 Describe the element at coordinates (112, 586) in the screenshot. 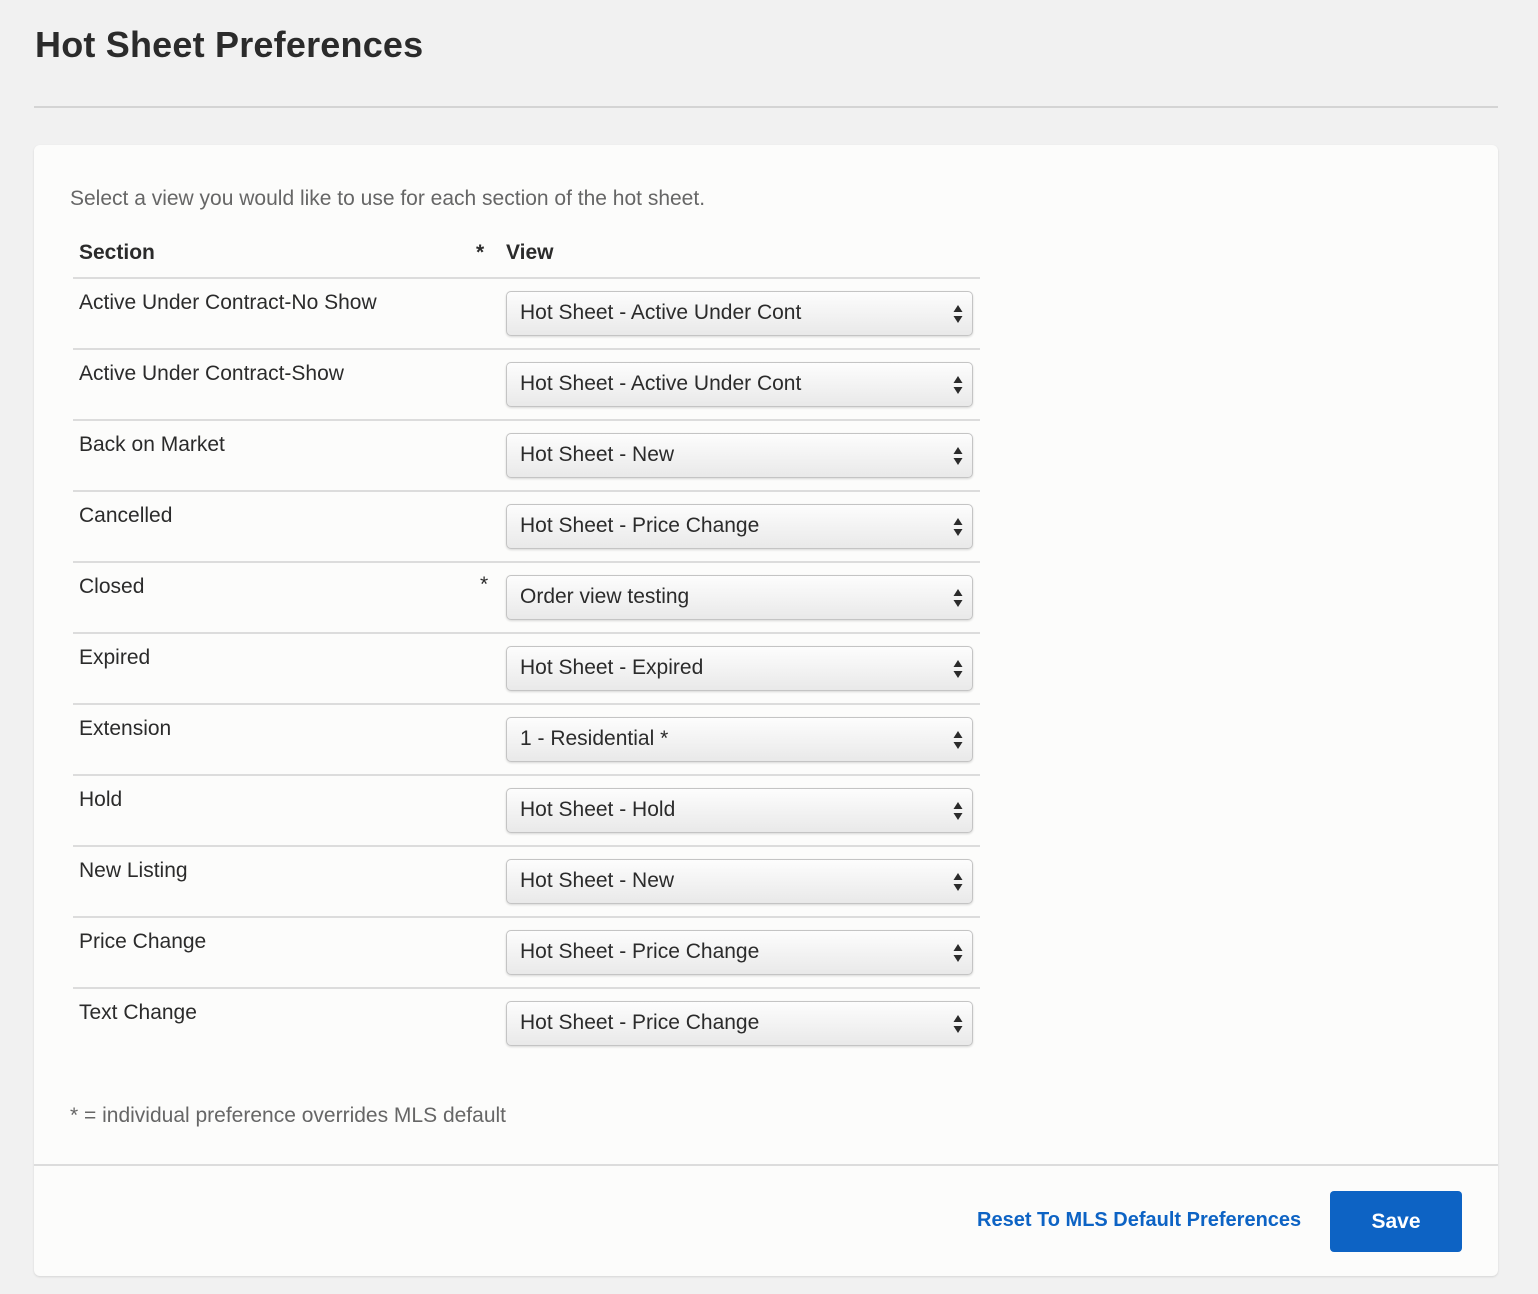

I see `section-label: Closed` at that location.